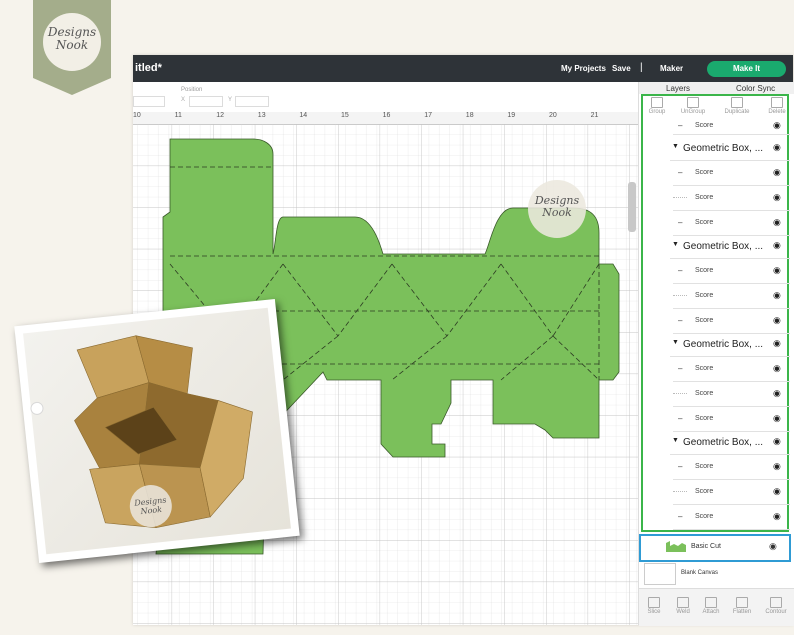  What do you see at coordinates (252, 101) in the screenshot?
I see `position-y-input` at bounding box center [252, 101].